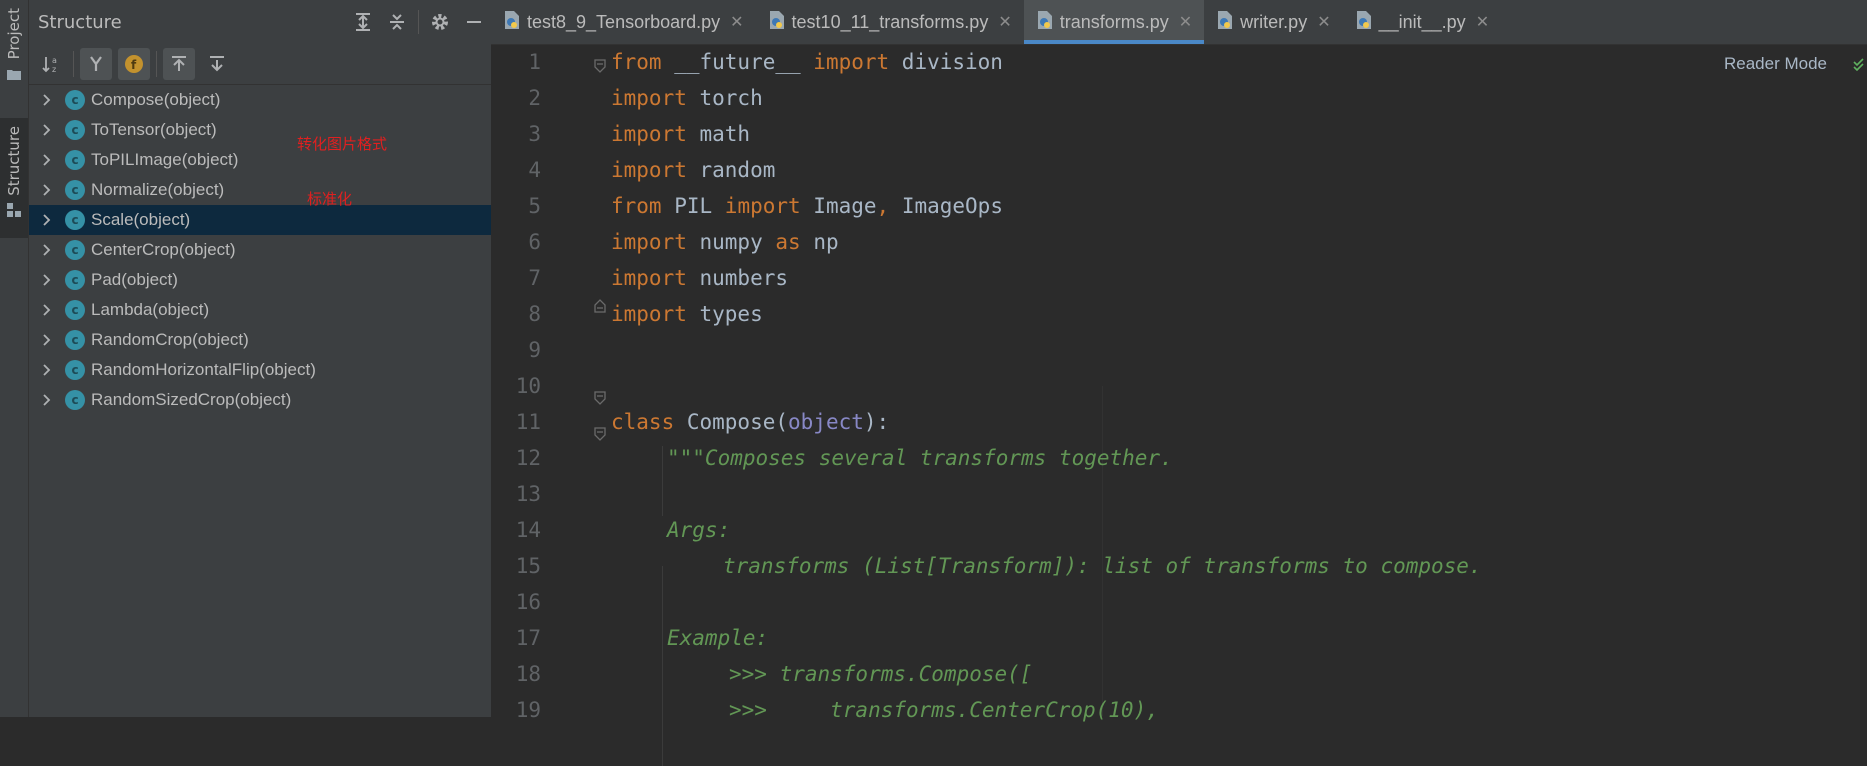 The image size is (1867, 766). I want to click on tree-item: c ToPILImage(object), so click(260, 160).